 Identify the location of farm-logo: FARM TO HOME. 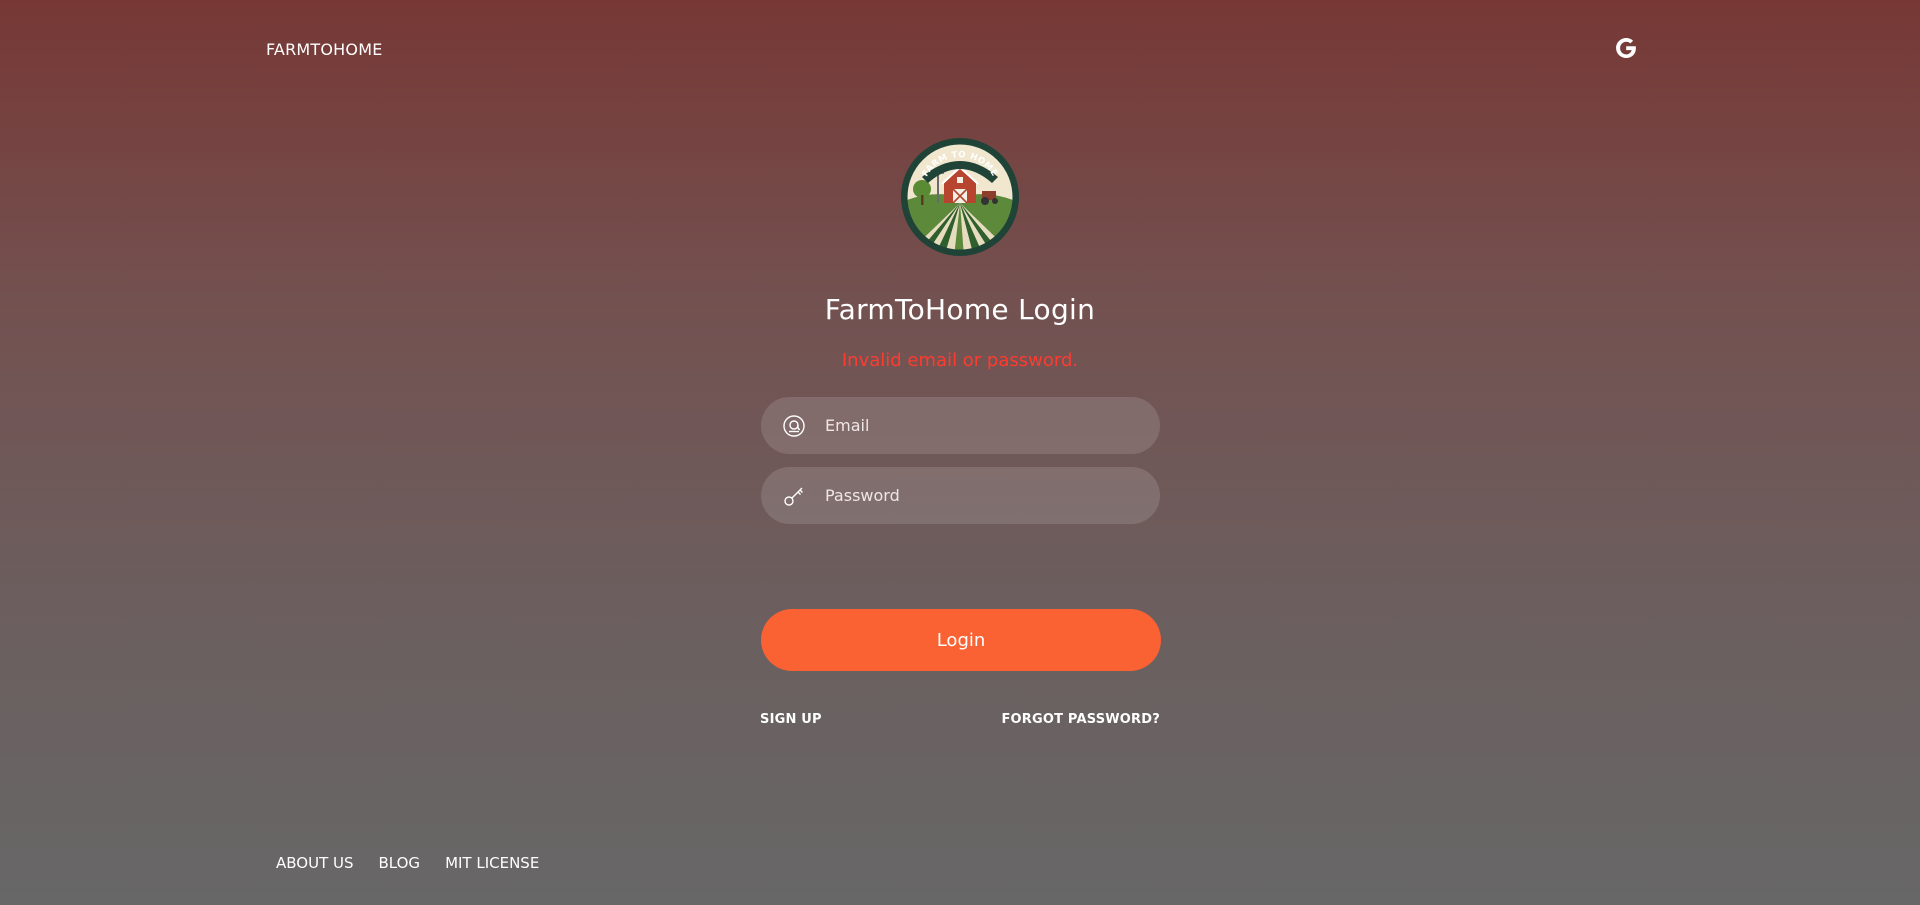
(960, 197).